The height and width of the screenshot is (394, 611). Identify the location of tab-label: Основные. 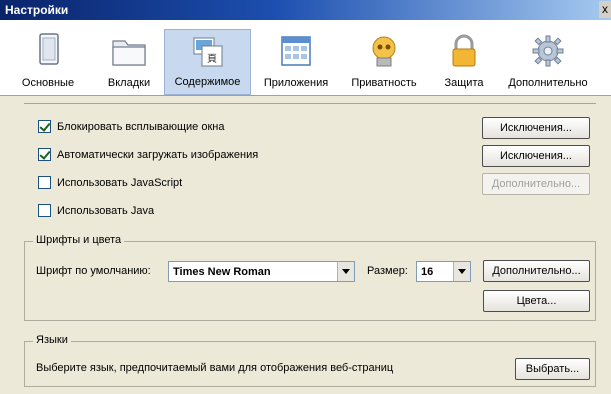
(48, 83).